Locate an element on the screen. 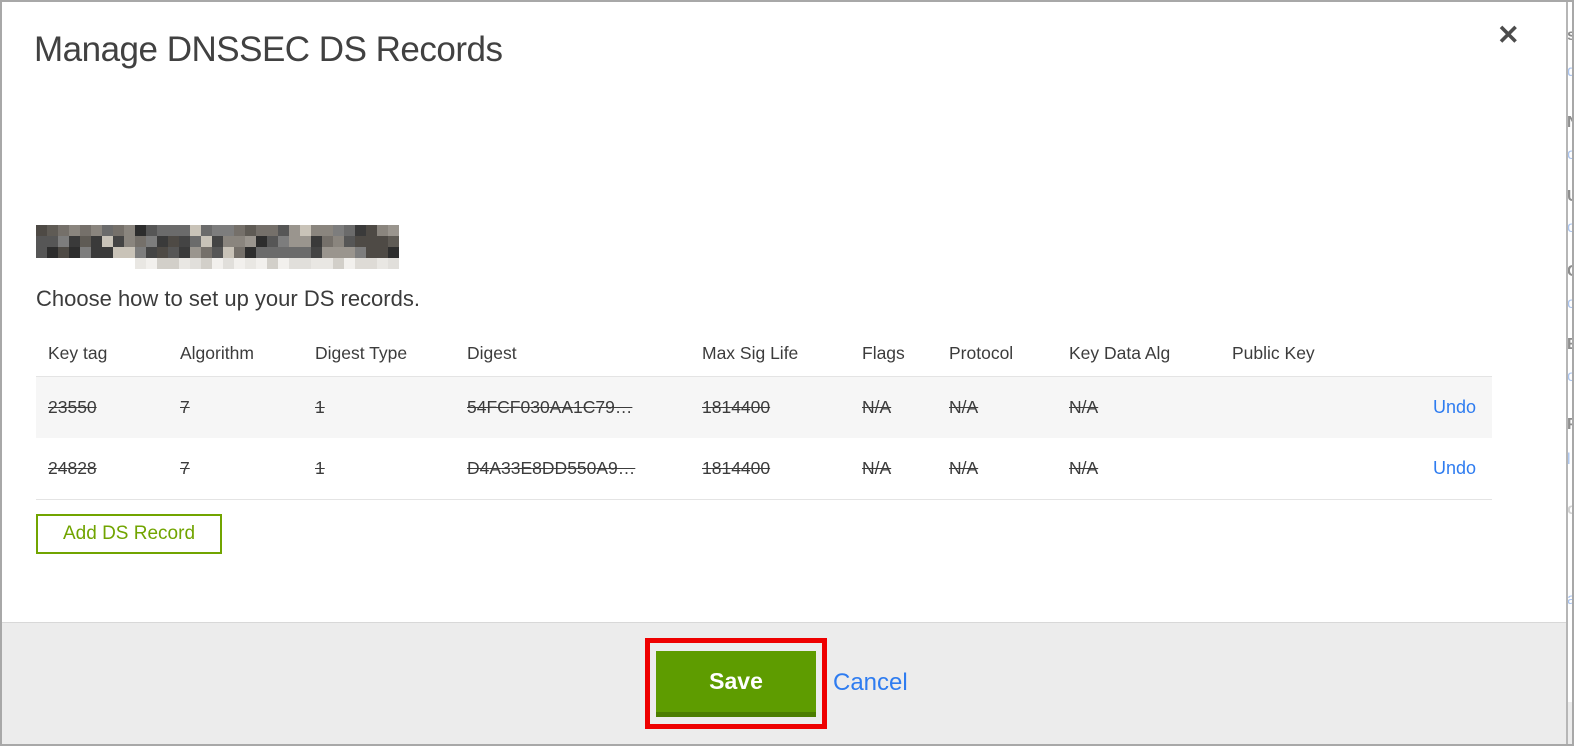 Image resolution: width=1574 pixels, height=746 pixels. close-icon: ✕ is located at coordinates (1508, 35).